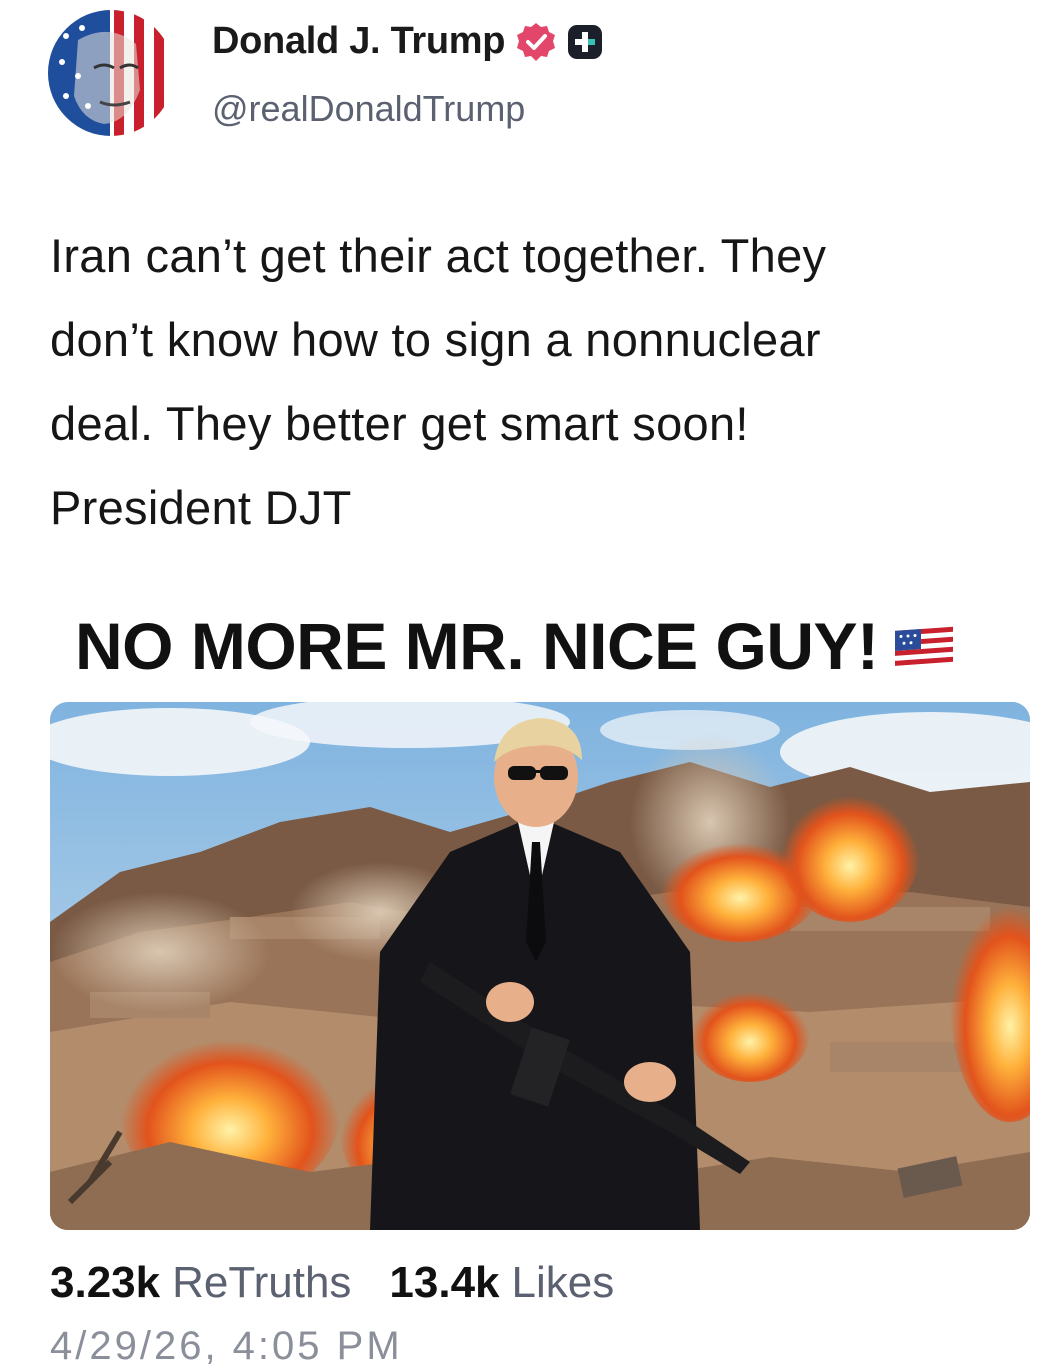  Describe the element at coordinates (399, 423) in the screenshot. I see `post-line: deal. They better get smart soon!` at that location.